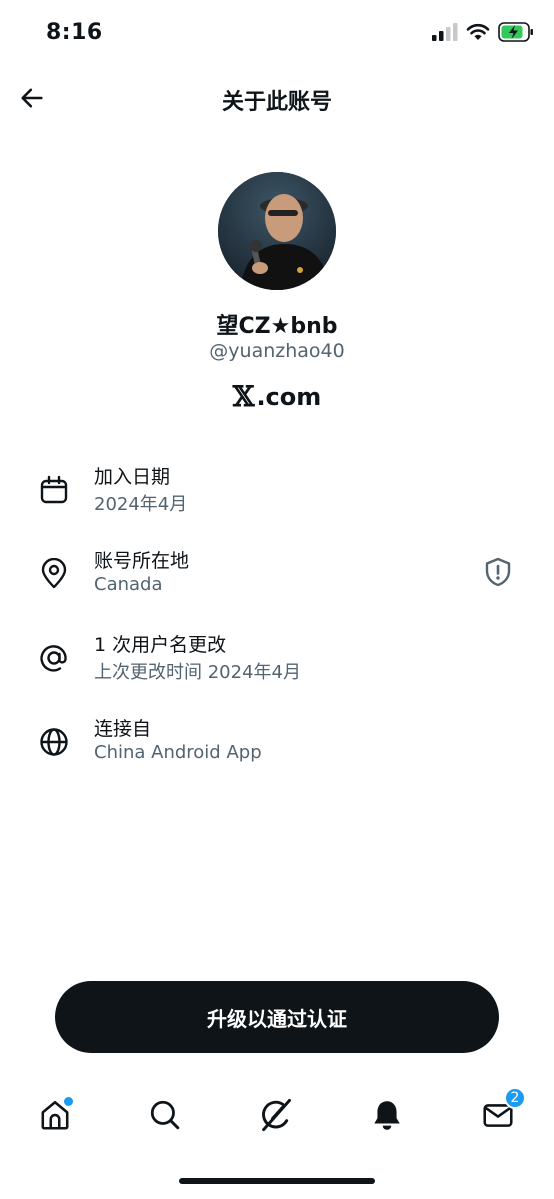 The height and width of the screenshot is (1199, 554). Describe the element at coordinates (445, 32) in the screenshot. I see `cellular-signal-icon` at that location.